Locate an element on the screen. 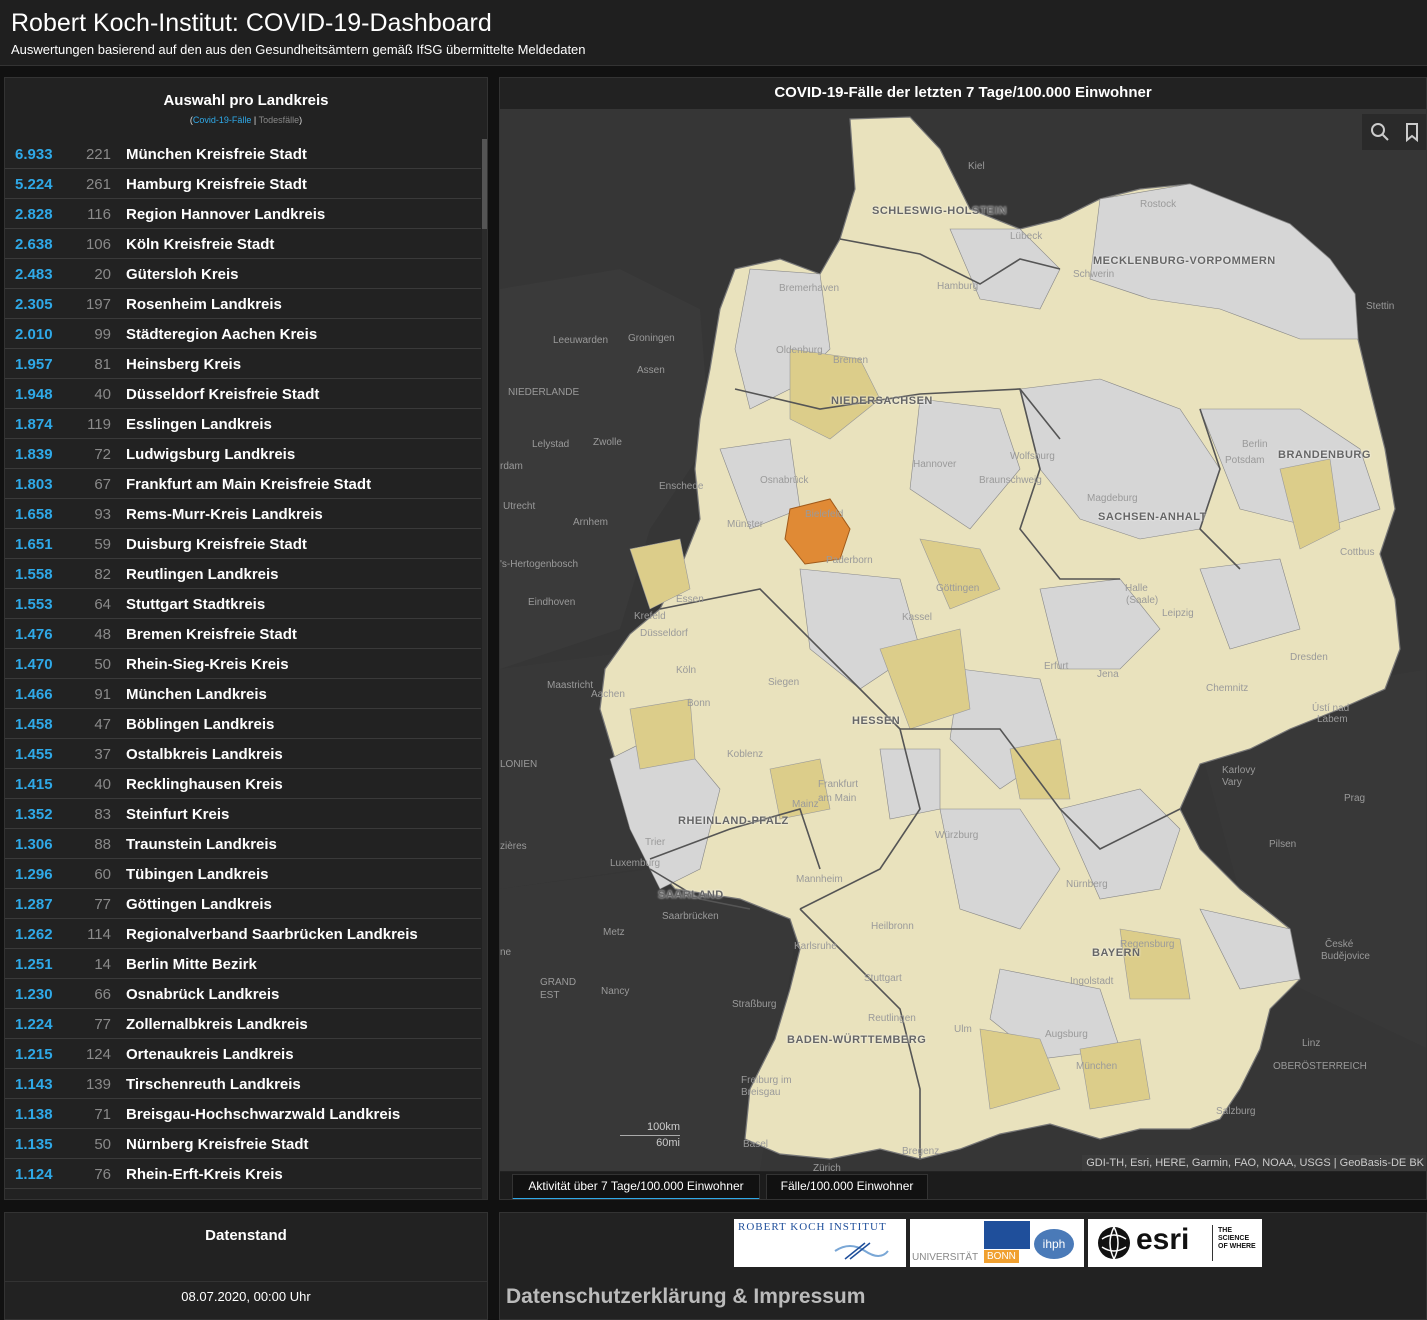  district-cases: 1.455 is located at coordinates (34, 754).